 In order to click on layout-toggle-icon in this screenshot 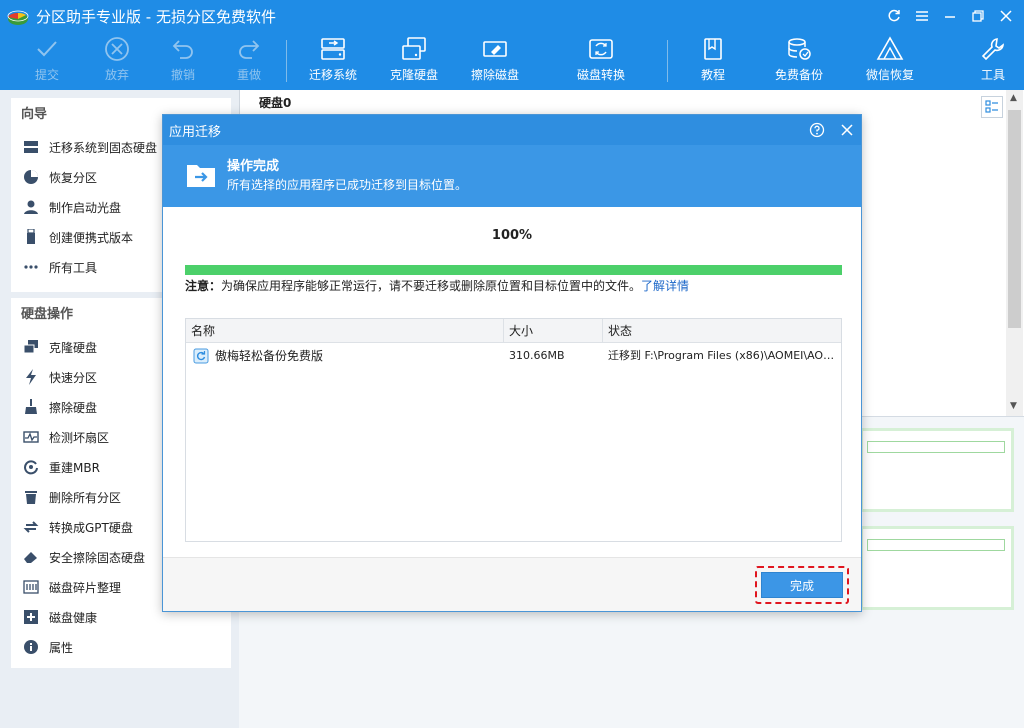, I will do `click(992, 107)`.